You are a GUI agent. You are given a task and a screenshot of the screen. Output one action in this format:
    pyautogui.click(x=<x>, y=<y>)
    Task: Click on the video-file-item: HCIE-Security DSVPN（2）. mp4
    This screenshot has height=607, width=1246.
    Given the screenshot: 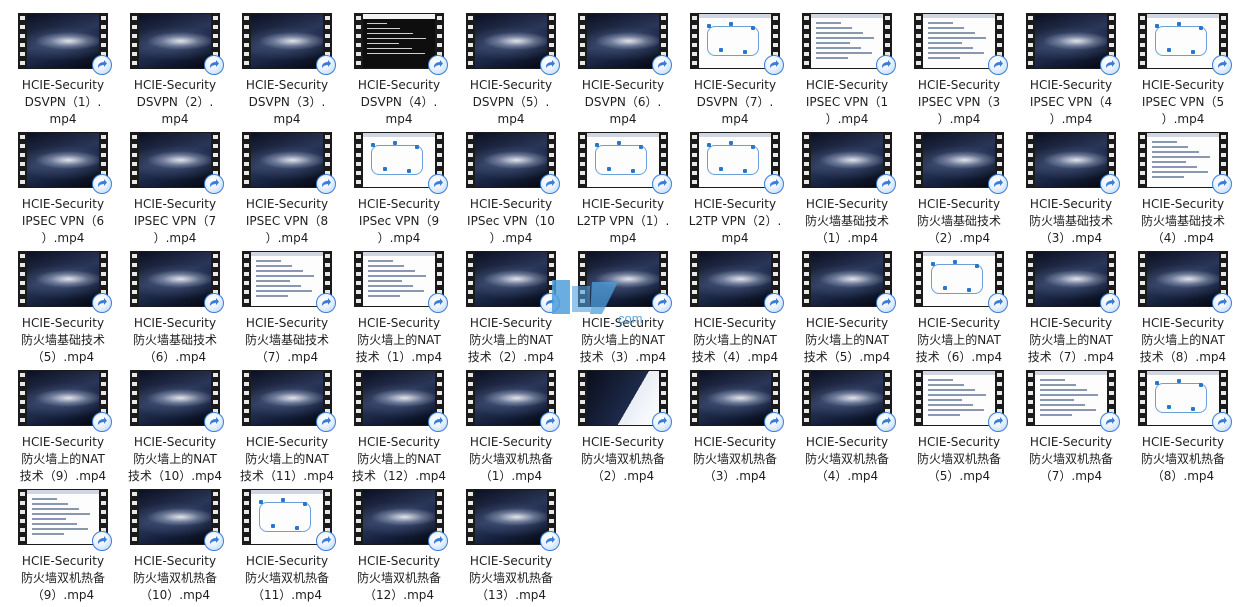 What is the action you would take?
    pyautogui.click(x=175, y=69)
    